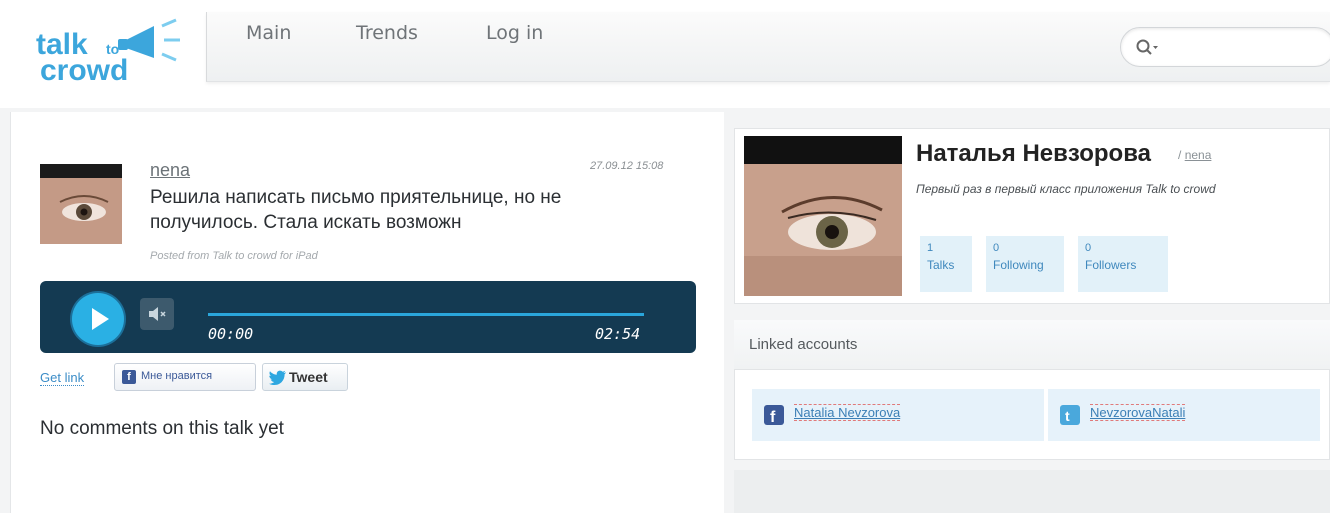 The image size is (1330, 513). I want to click on stat-talks: 1 Talks, so click(946, 264).